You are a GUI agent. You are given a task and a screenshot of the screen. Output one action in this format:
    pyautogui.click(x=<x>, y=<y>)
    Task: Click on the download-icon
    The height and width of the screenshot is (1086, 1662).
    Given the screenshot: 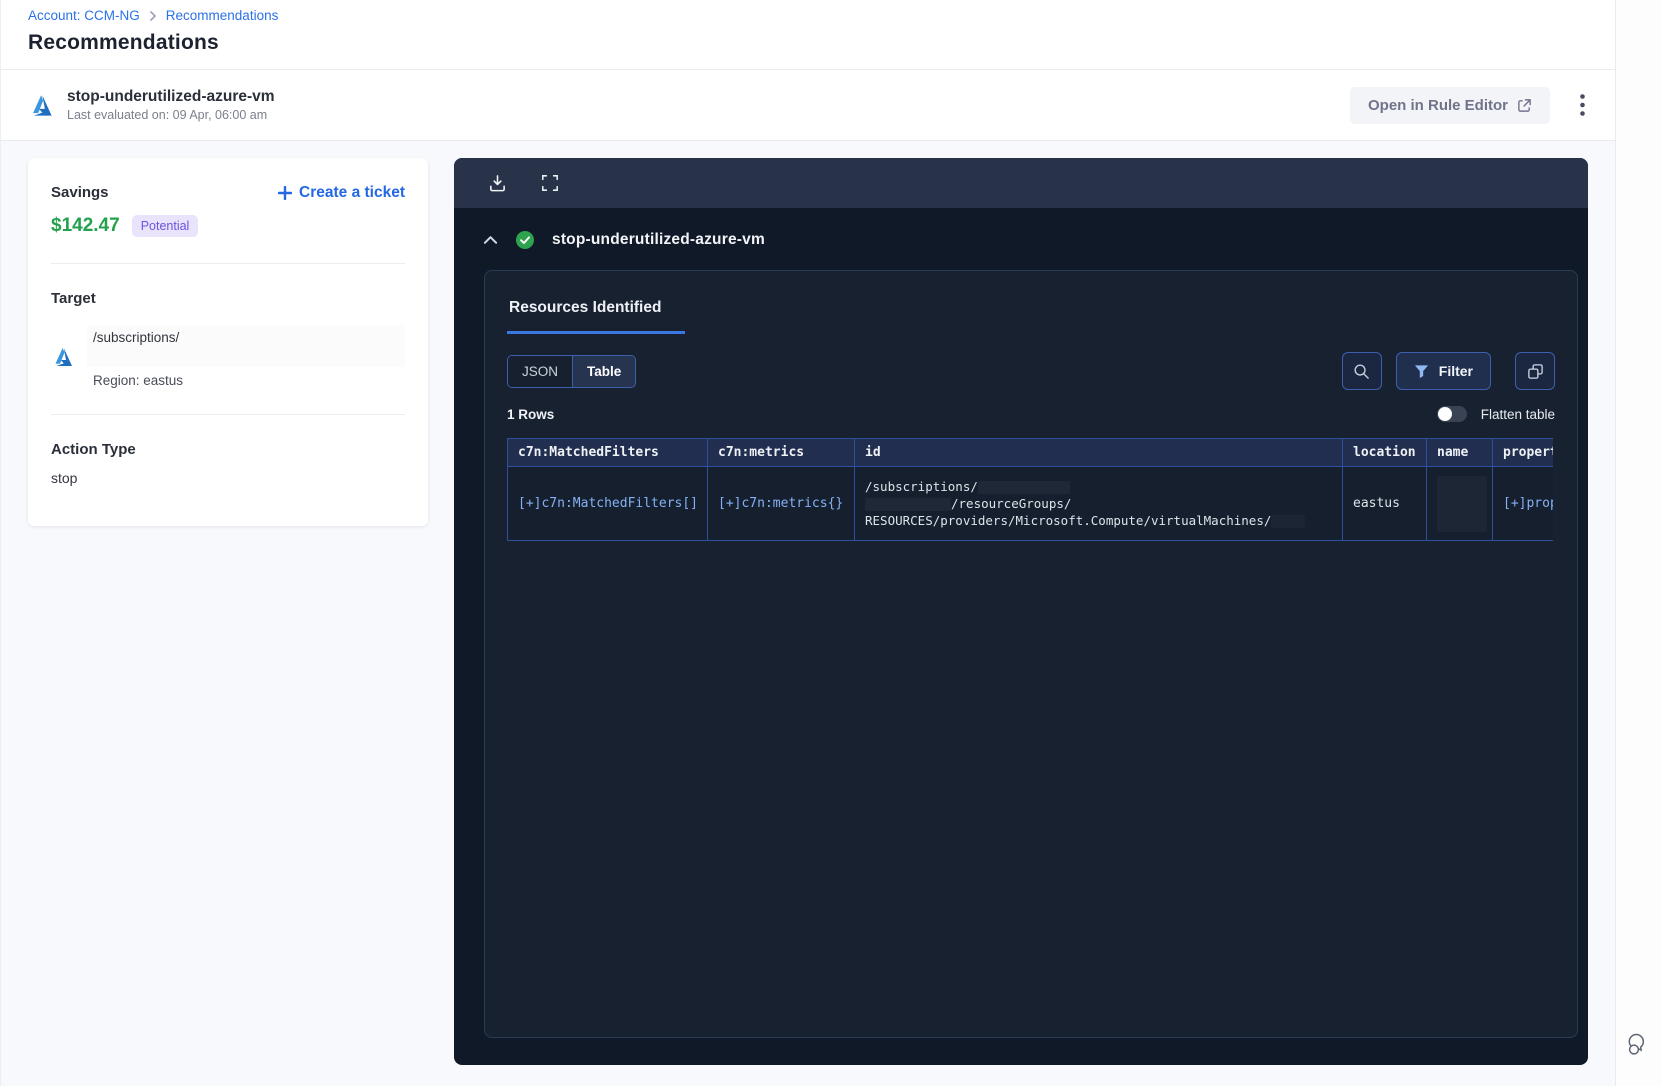 What is the action you would take?
    pyautogui.click(x=497, y=183)
    